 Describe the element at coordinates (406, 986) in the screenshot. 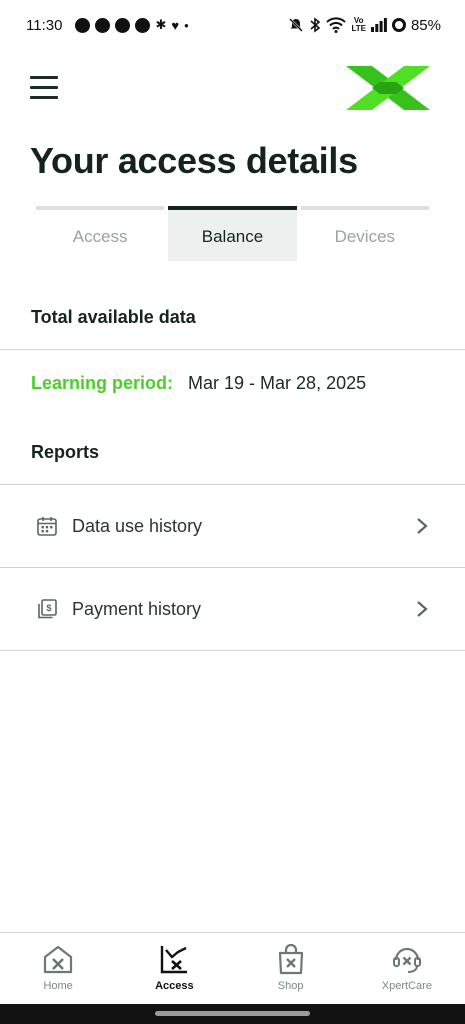

I see `nav-xpertcare-label: XpertCare` at that location.